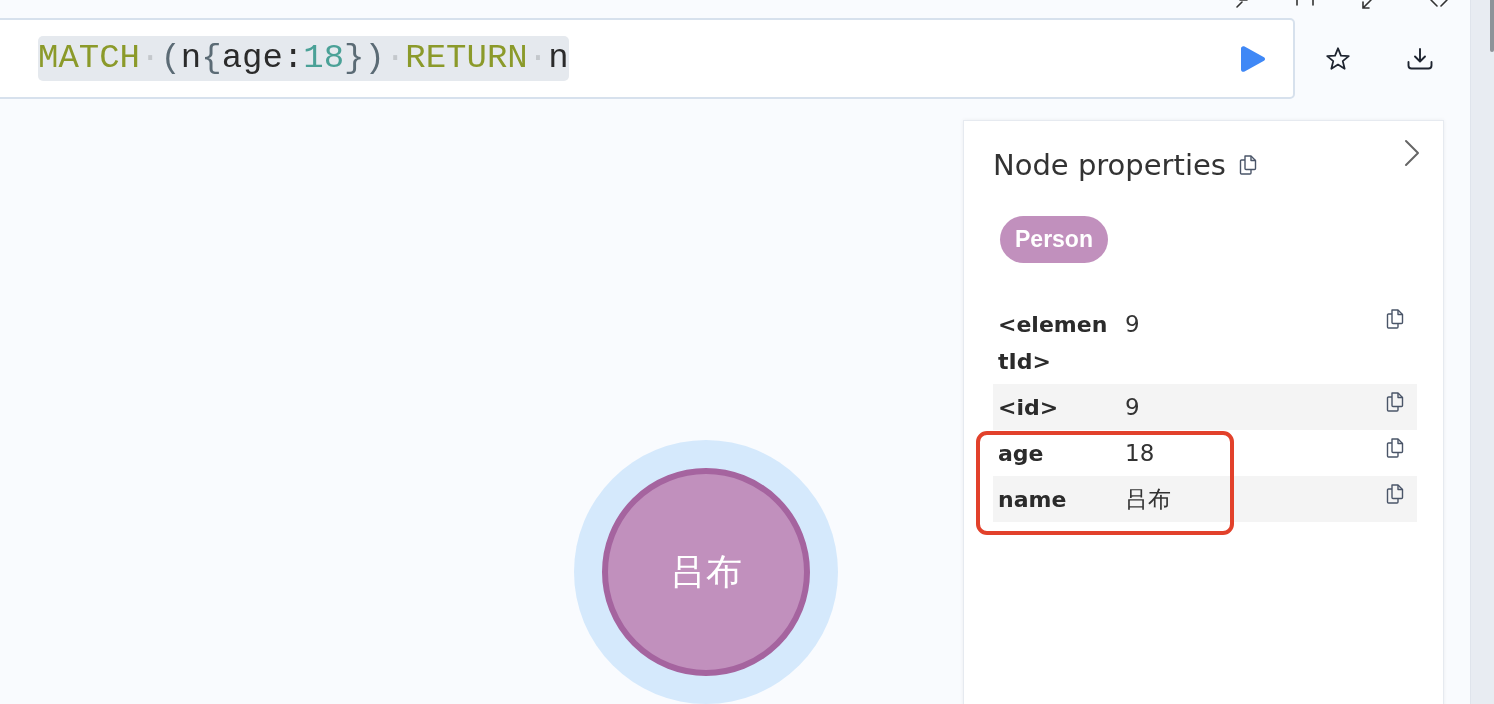 Image resolution: width=1494 pixels, height=704 pixels. I want to click on graph-node: 吕布, so click(706, 572).